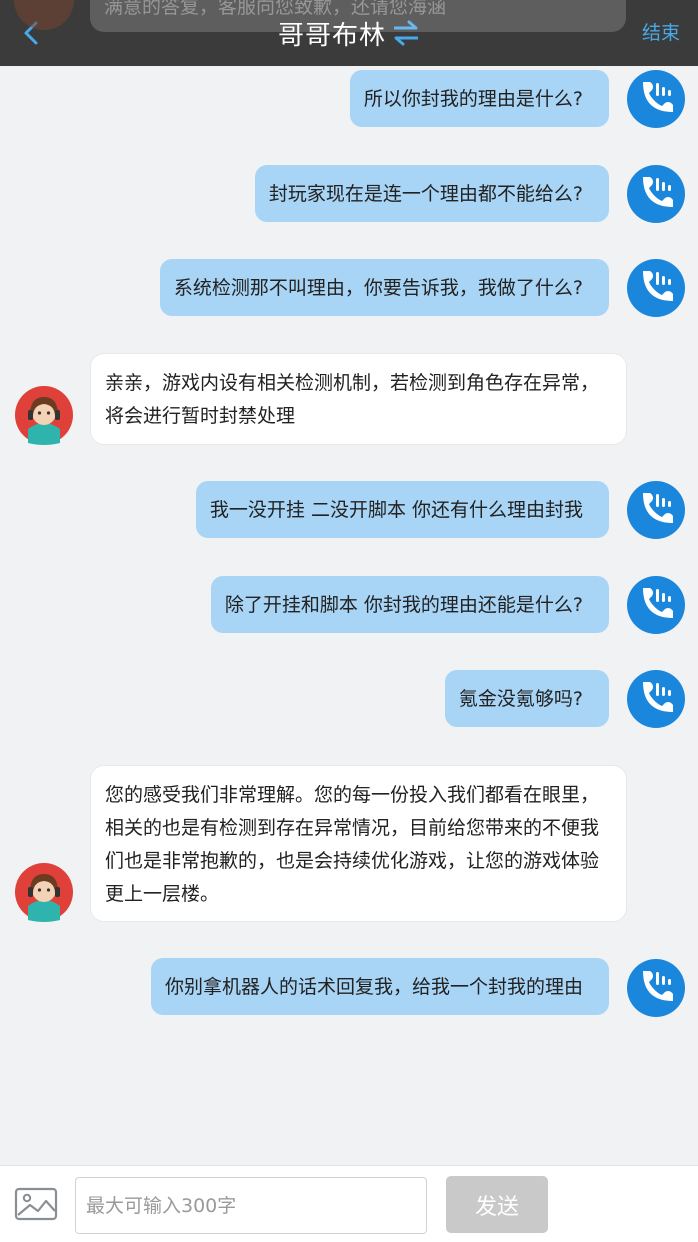  Describe the element at coordinates (431, 193) in the screenshot. I see `outgoing-message: 封玩家现在是连一个理由都不能给么?` at that location.